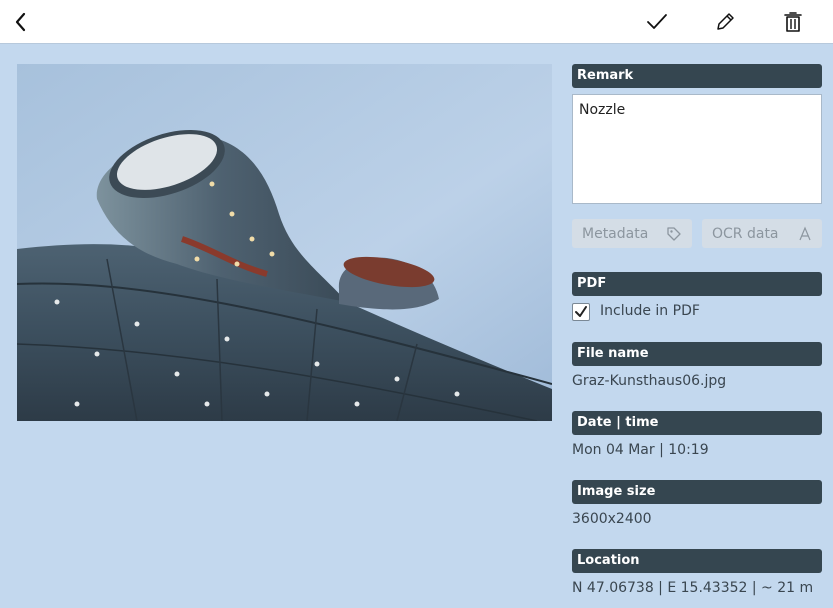 Image resolution: width=833 pixels, height=608 pixels. Describe the element at coordinates (697, 423) in the screenshot. I see `date-time-header: Date | time` at that location.